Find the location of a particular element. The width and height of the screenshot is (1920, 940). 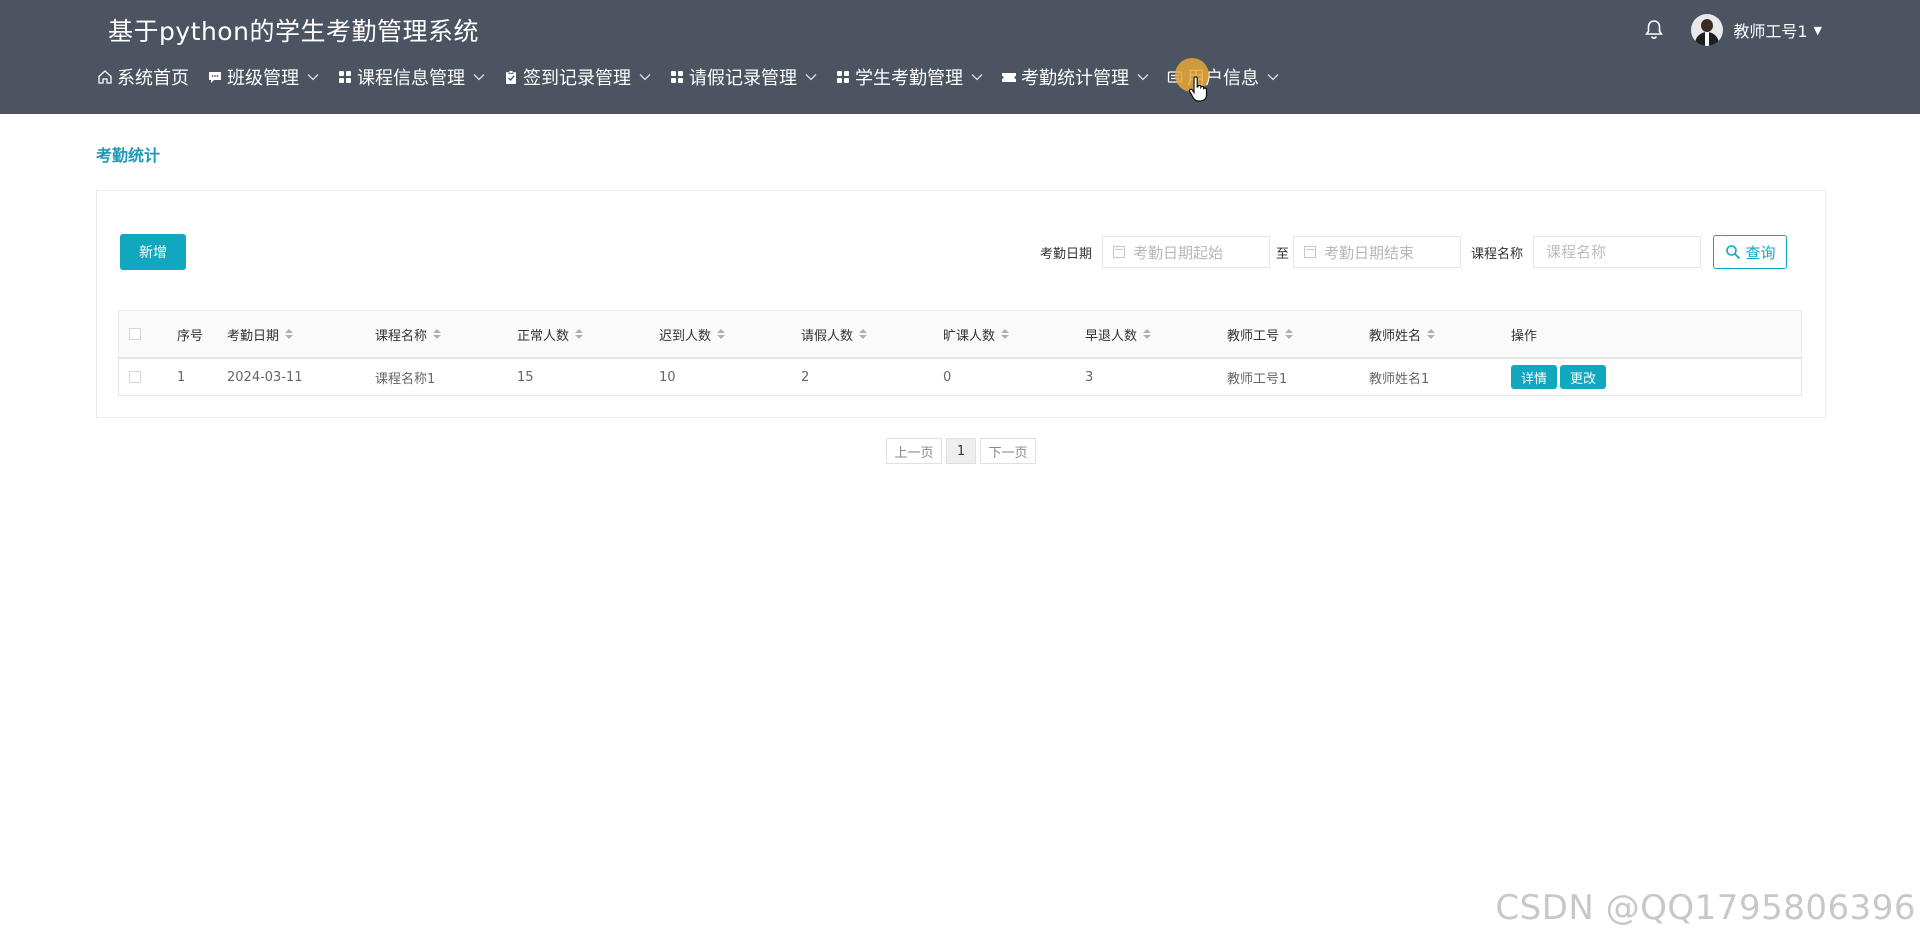

course-name-input is located at coordinates (1617, 252).